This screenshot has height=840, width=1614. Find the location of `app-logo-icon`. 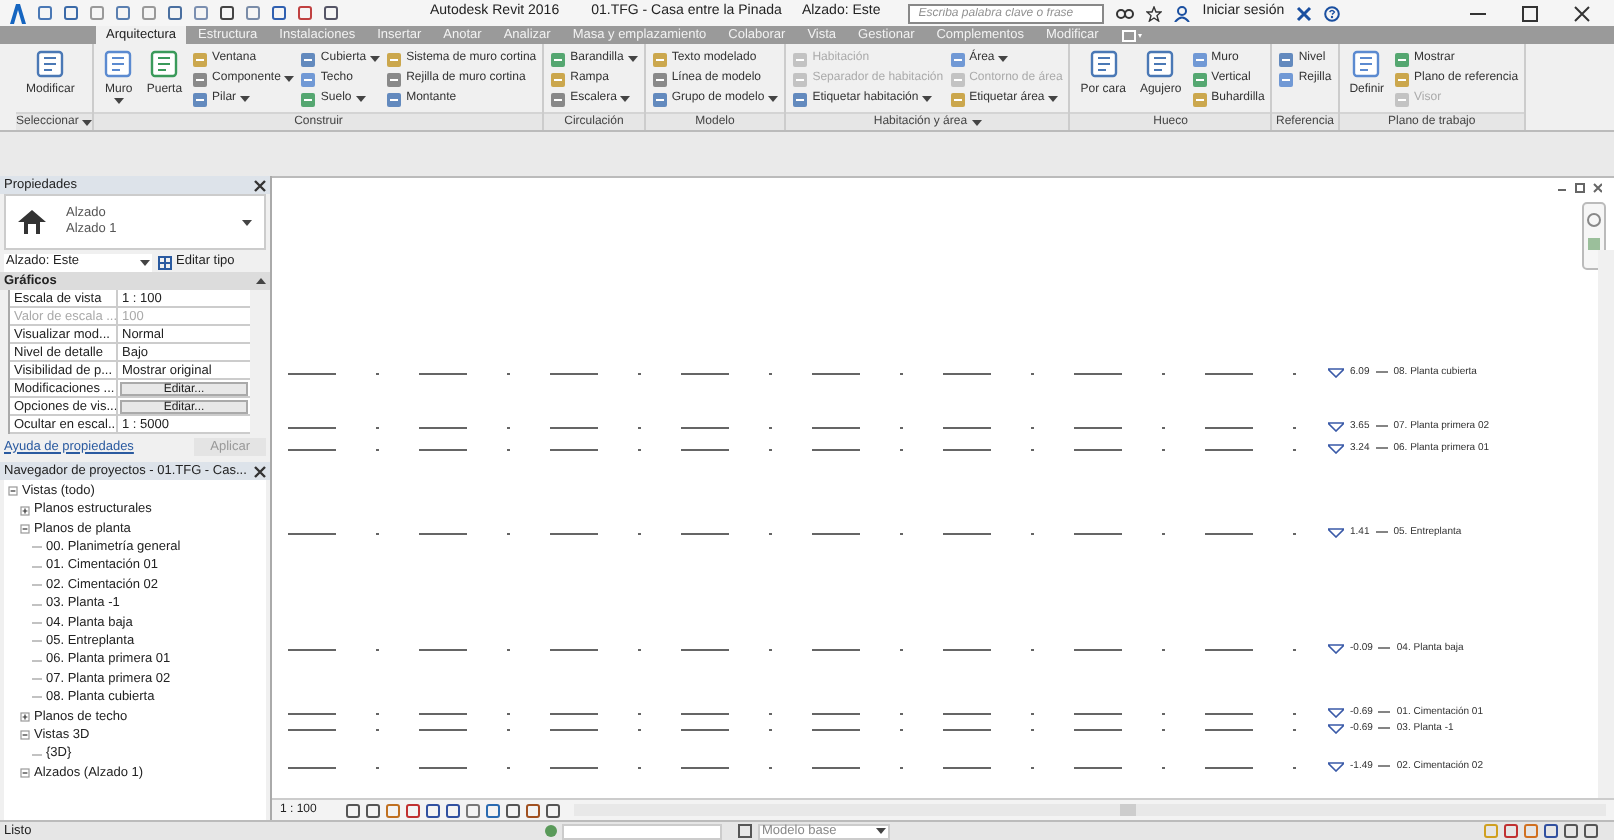

app-logo-icon is located at coordinates (17, 13).